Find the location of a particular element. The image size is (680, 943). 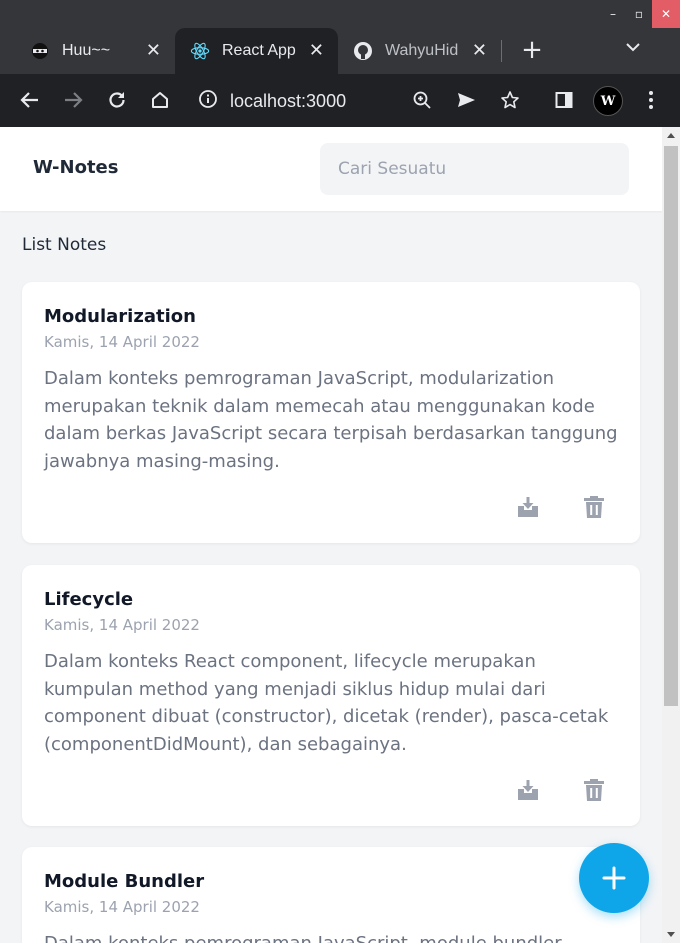

address-bar: localhost:3000 is located at coordinates (272, 101).